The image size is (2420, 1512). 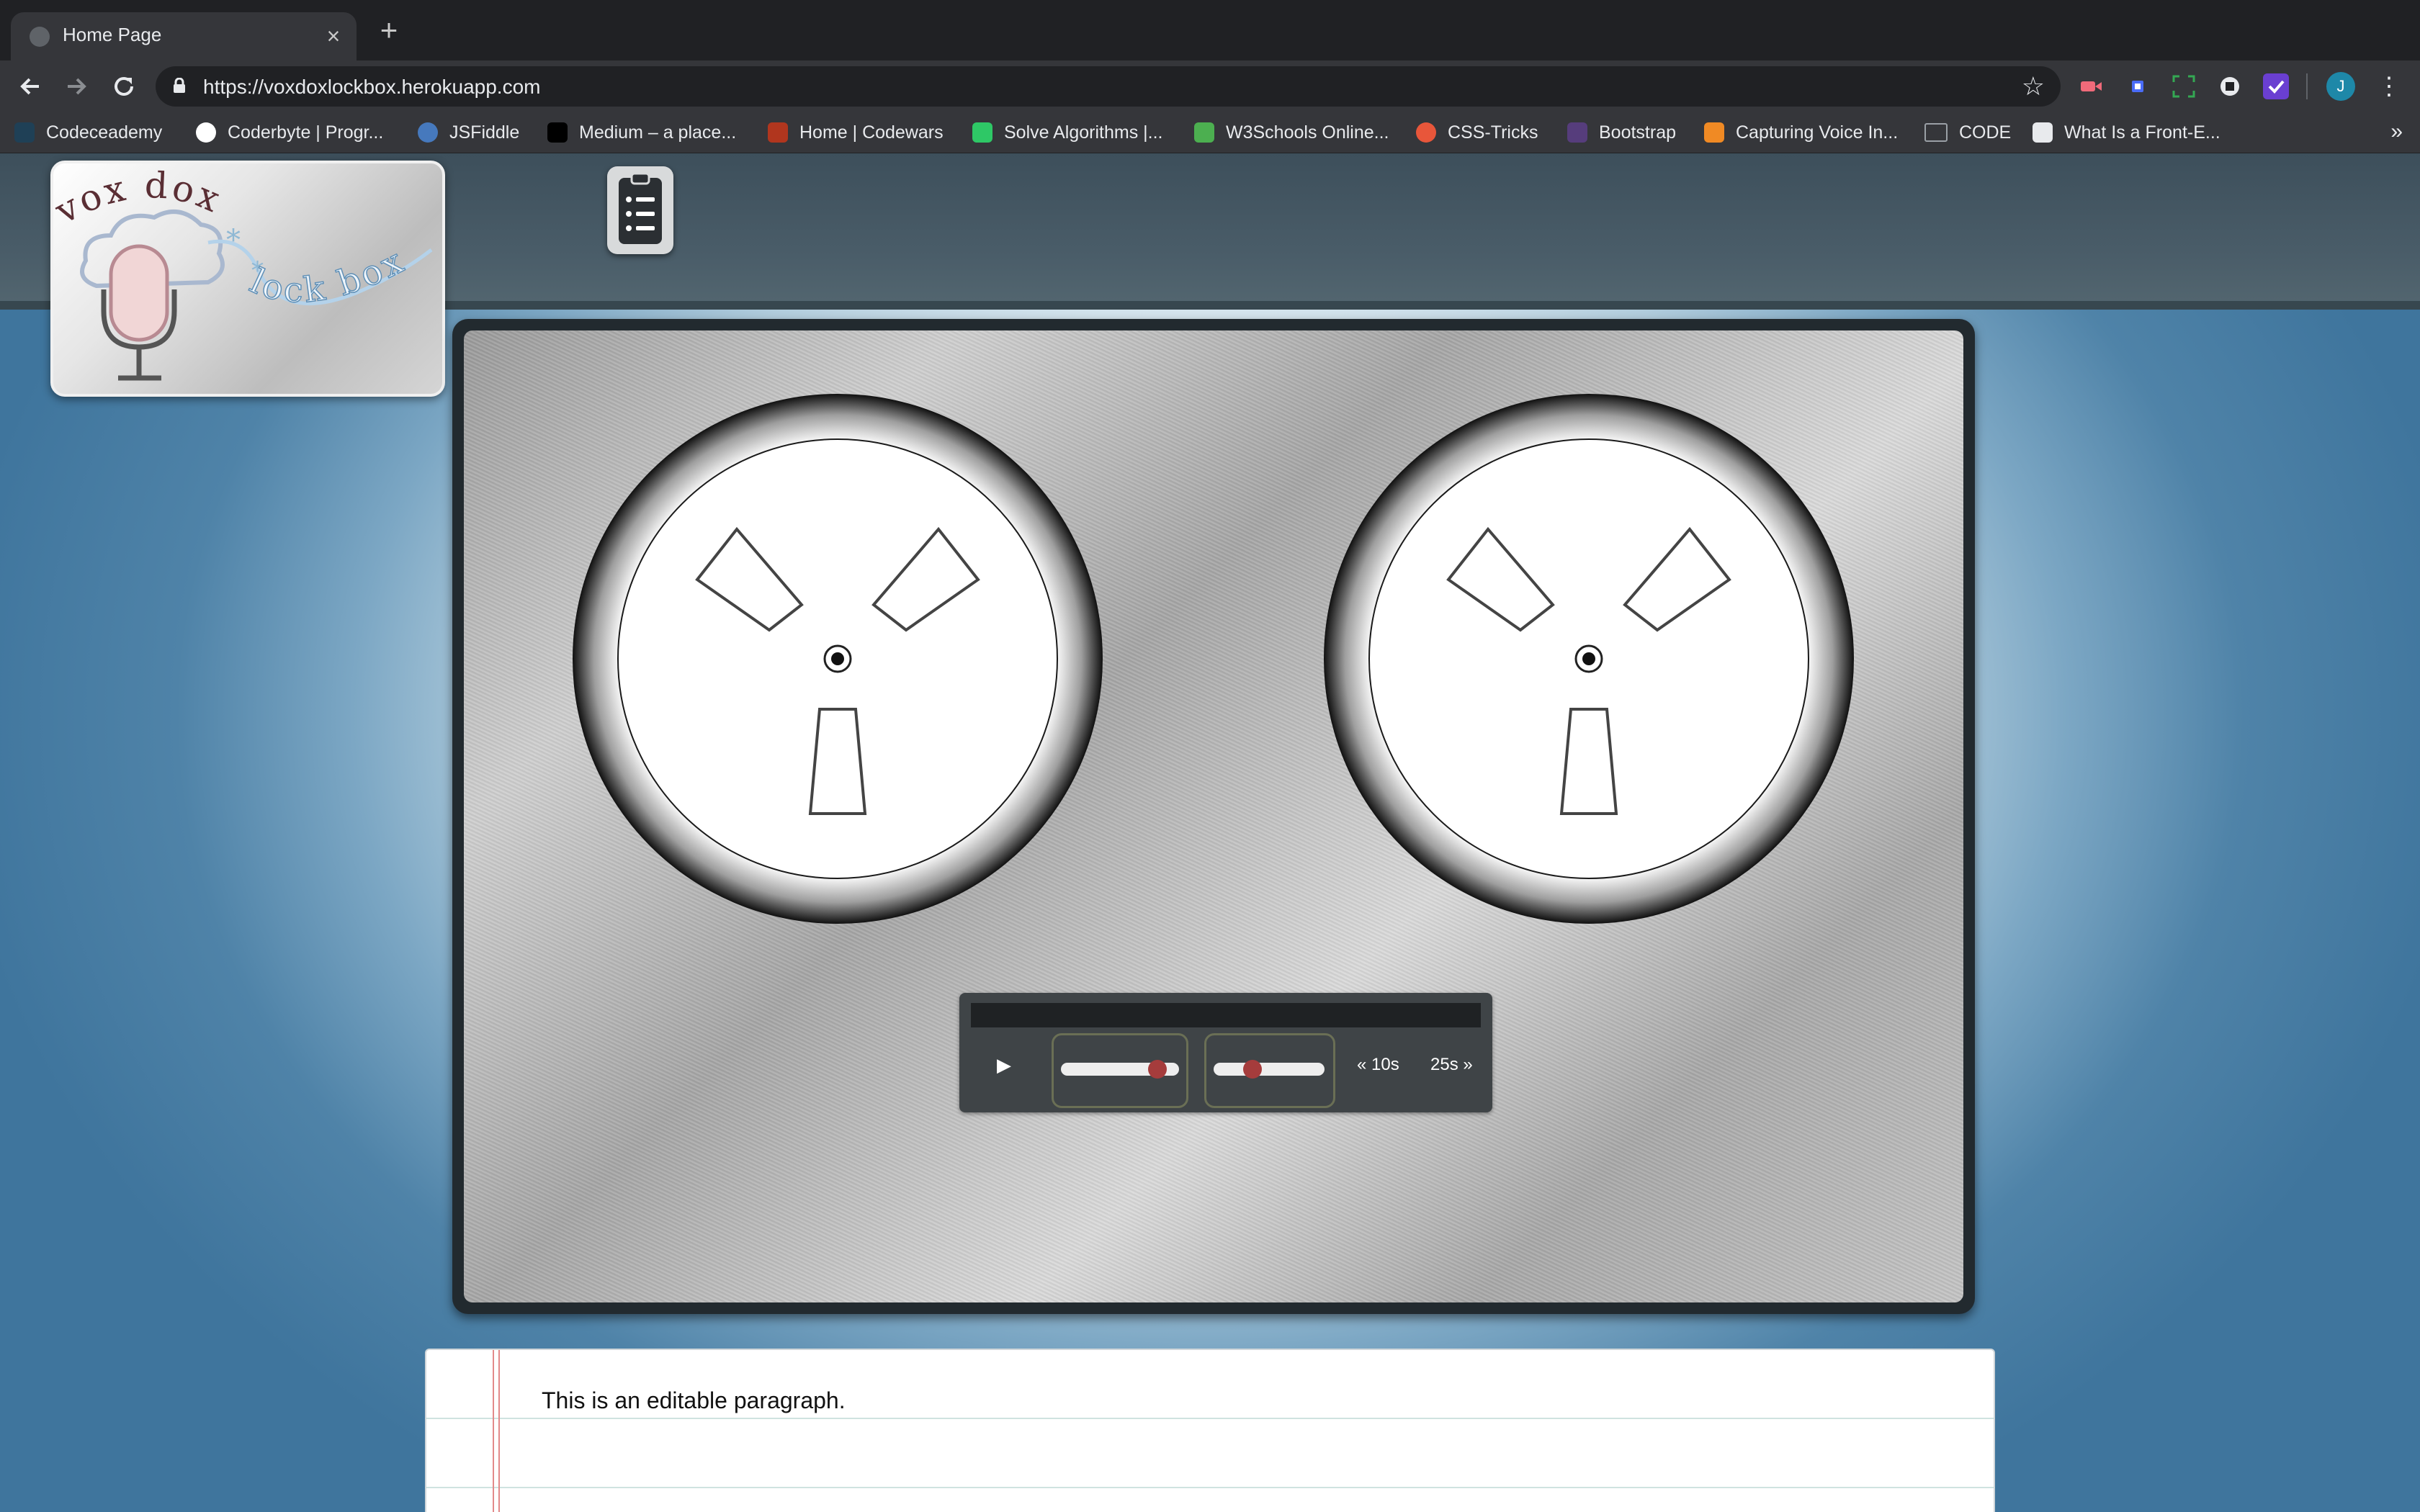 What do you see at coordinates (1714, 132) in the screenshot?
I see `cube-icon` at bounding box center [1714, 132].